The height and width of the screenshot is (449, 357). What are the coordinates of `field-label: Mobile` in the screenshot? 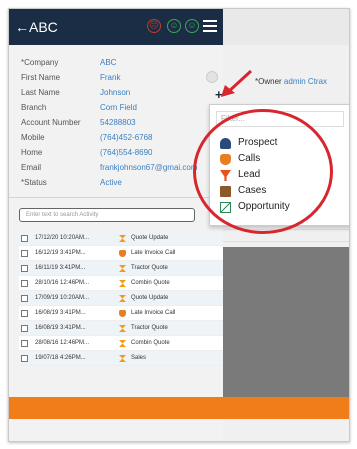 It's located at (33, 137).